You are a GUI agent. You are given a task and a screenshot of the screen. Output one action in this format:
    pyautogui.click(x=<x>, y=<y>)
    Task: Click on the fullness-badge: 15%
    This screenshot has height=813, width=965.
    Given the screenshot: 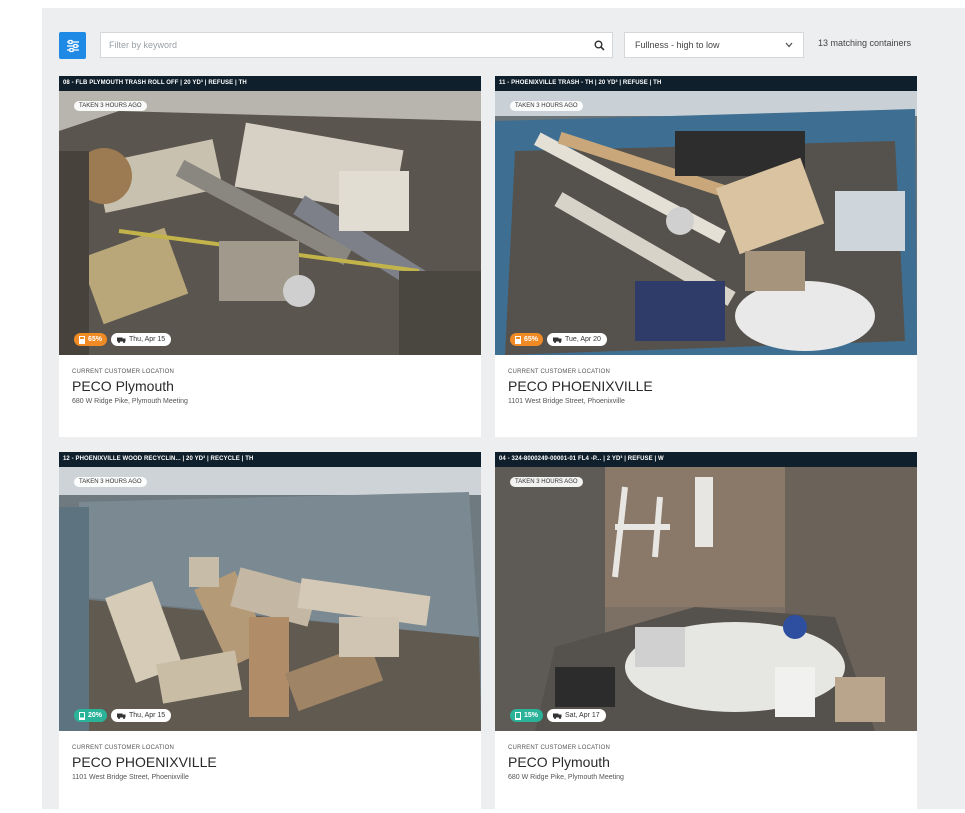 What is the action you would take?
    pyautogui.click(x=527, y=715)
    